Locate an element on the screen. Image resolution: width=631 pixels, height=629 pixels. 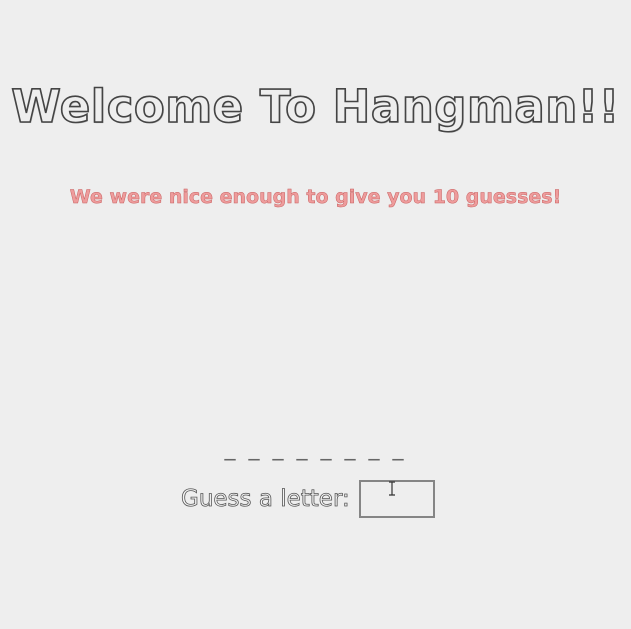
page-title: Welcome To Hangman!! is located at coordinates (315, 106).